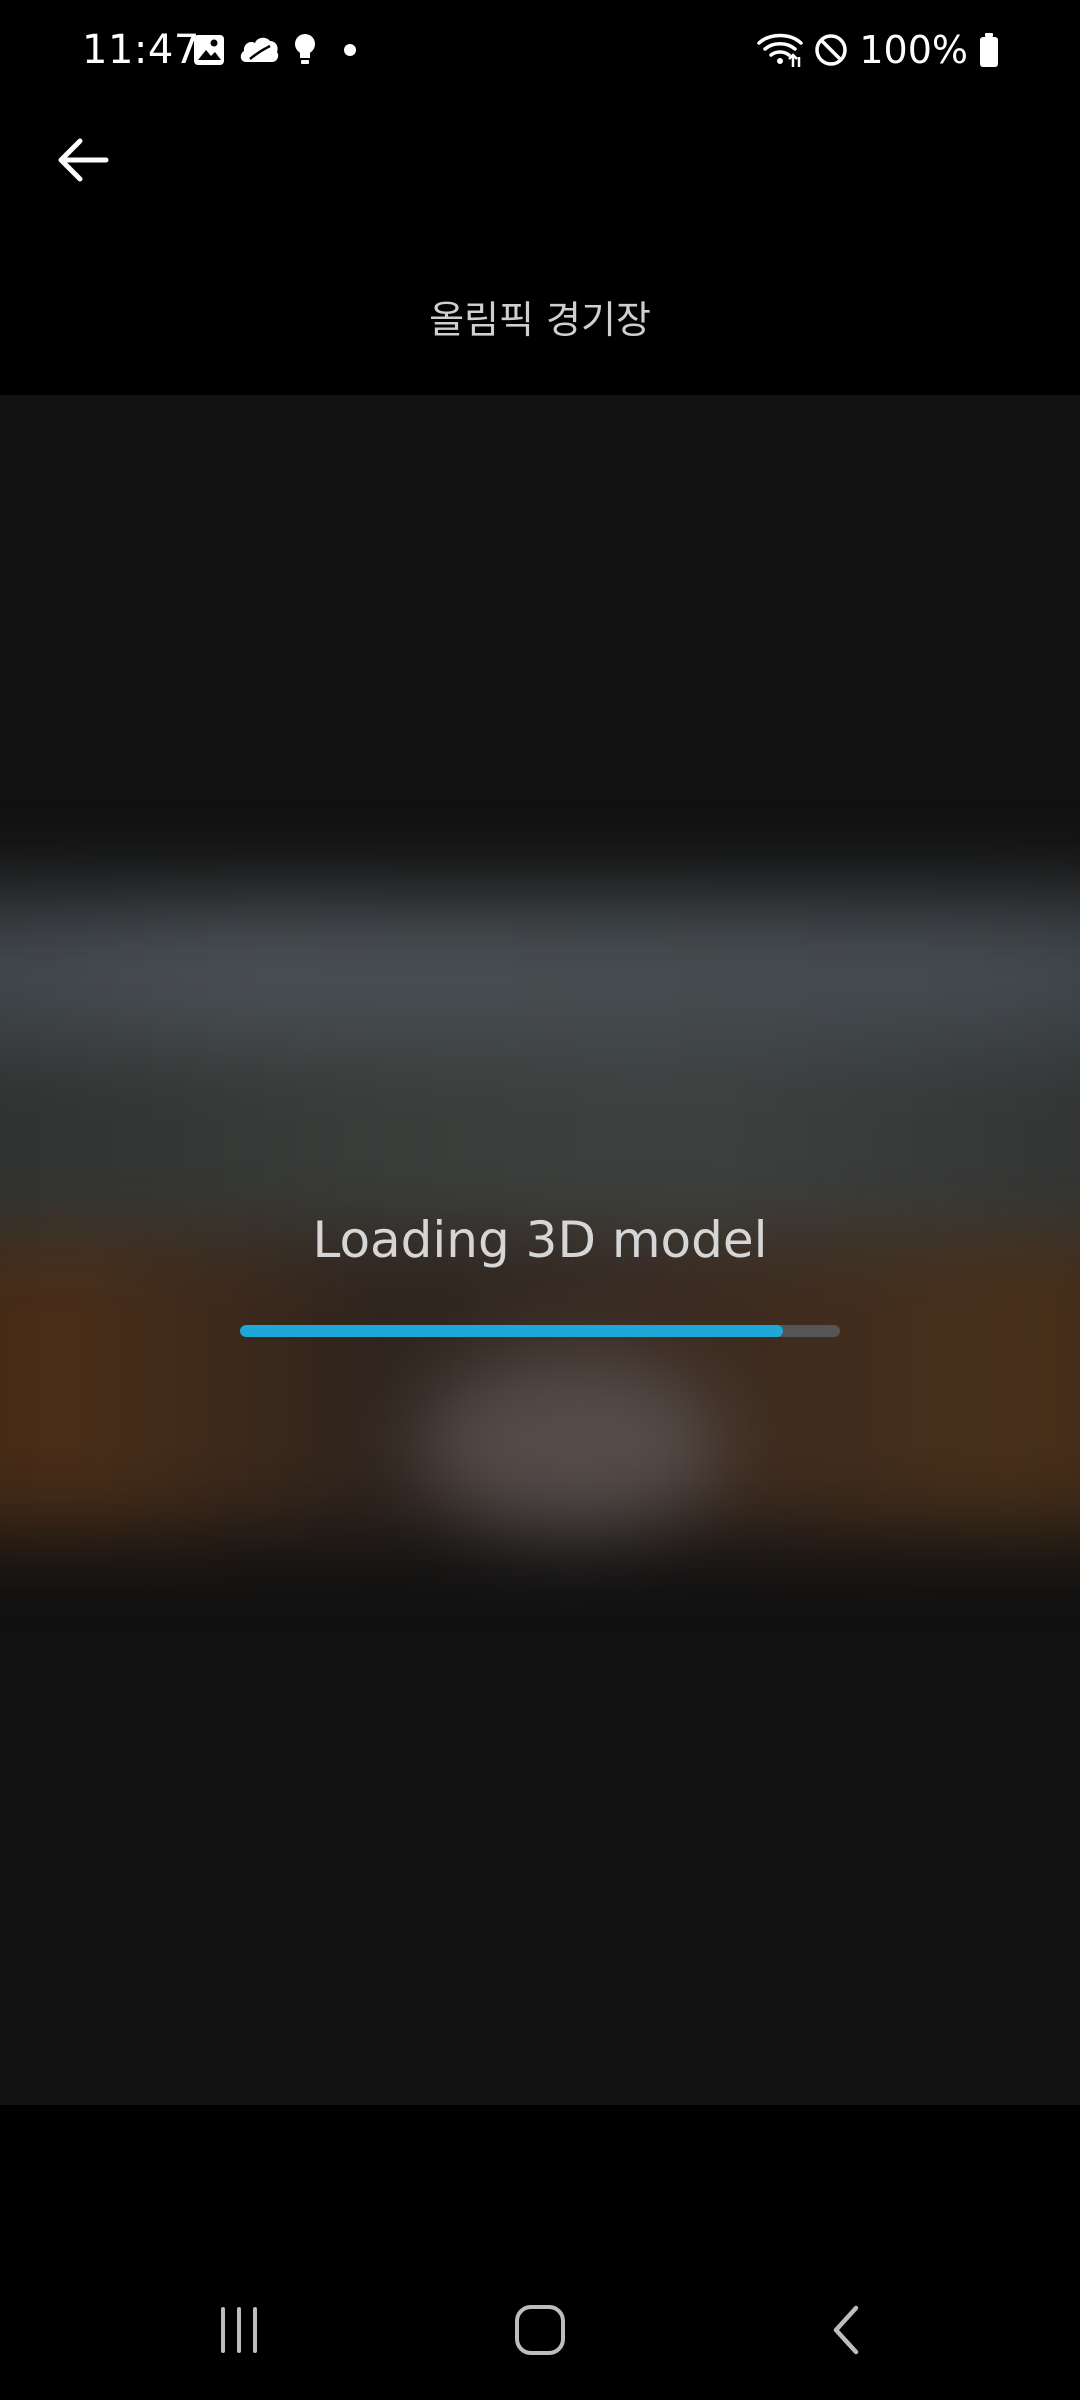 The height and width of the screenshot is (2400, 1080). What do you see at coordinates (209, 50) in the screenshot?
I see `gallery-icon` at bounding box center [209, 50].